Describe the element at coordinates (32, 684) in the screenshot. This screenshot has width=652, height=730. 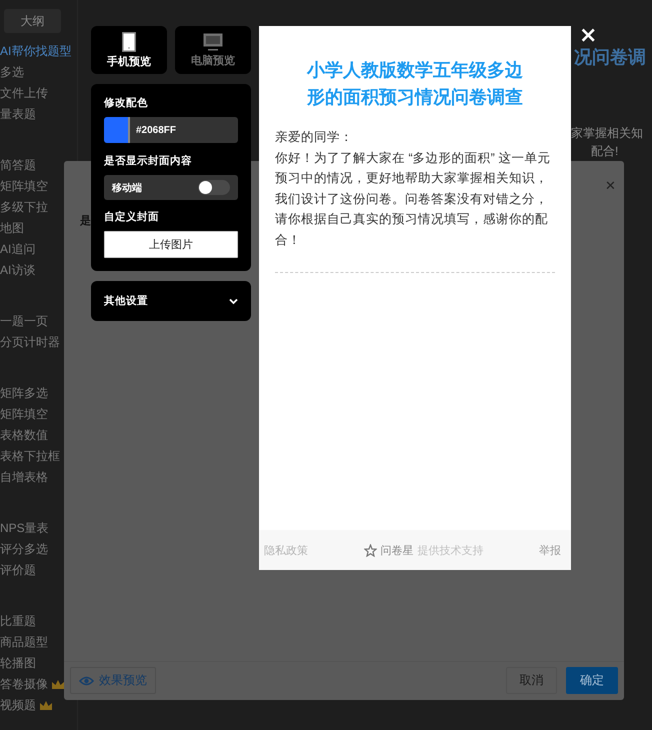
I see `sidebar-item: 答卷摄像` at that location.